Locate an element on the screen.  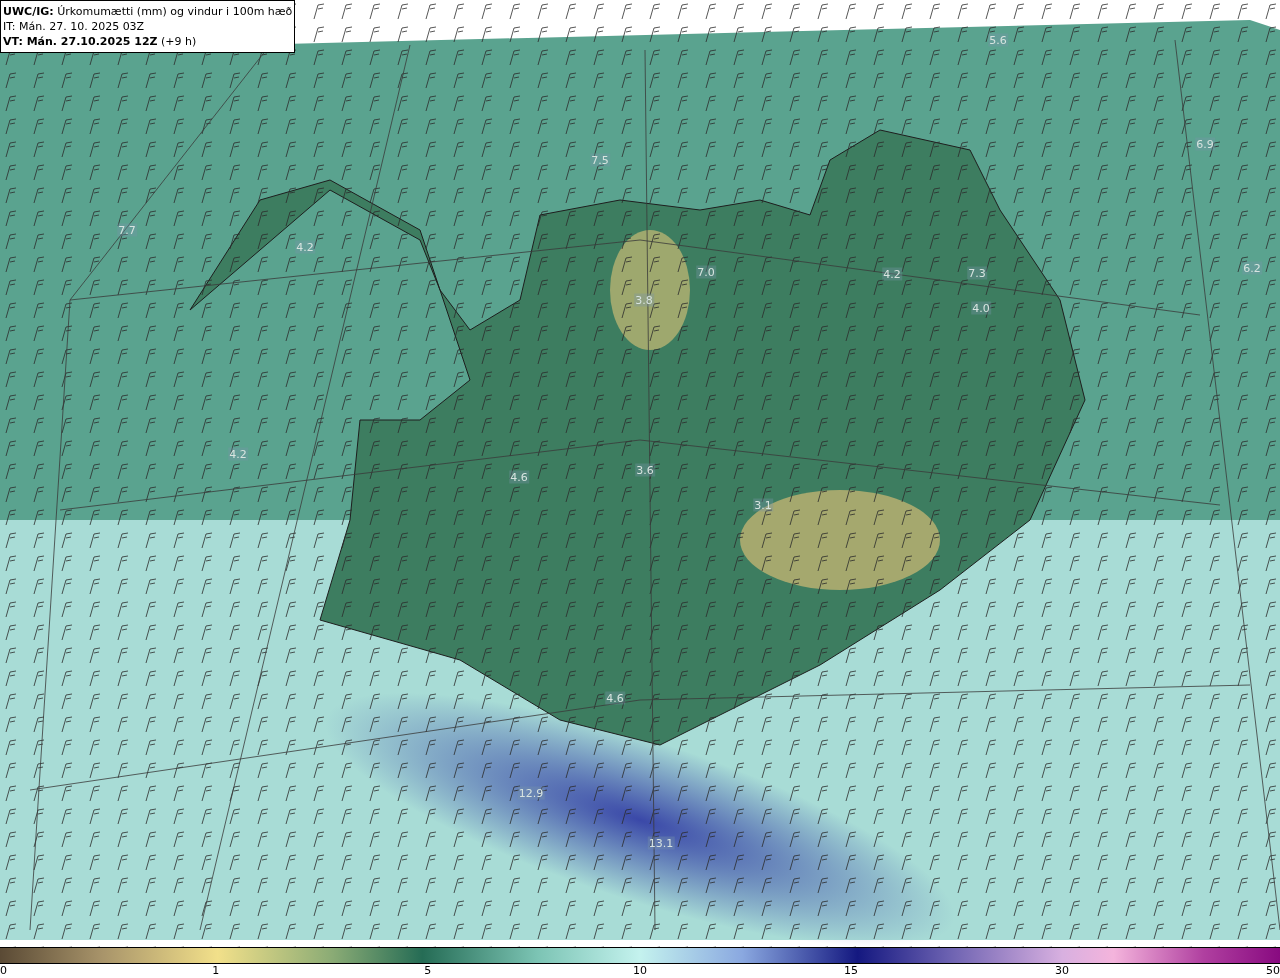
precipitation-value: 12.9 is located at coordinates (531, 793).